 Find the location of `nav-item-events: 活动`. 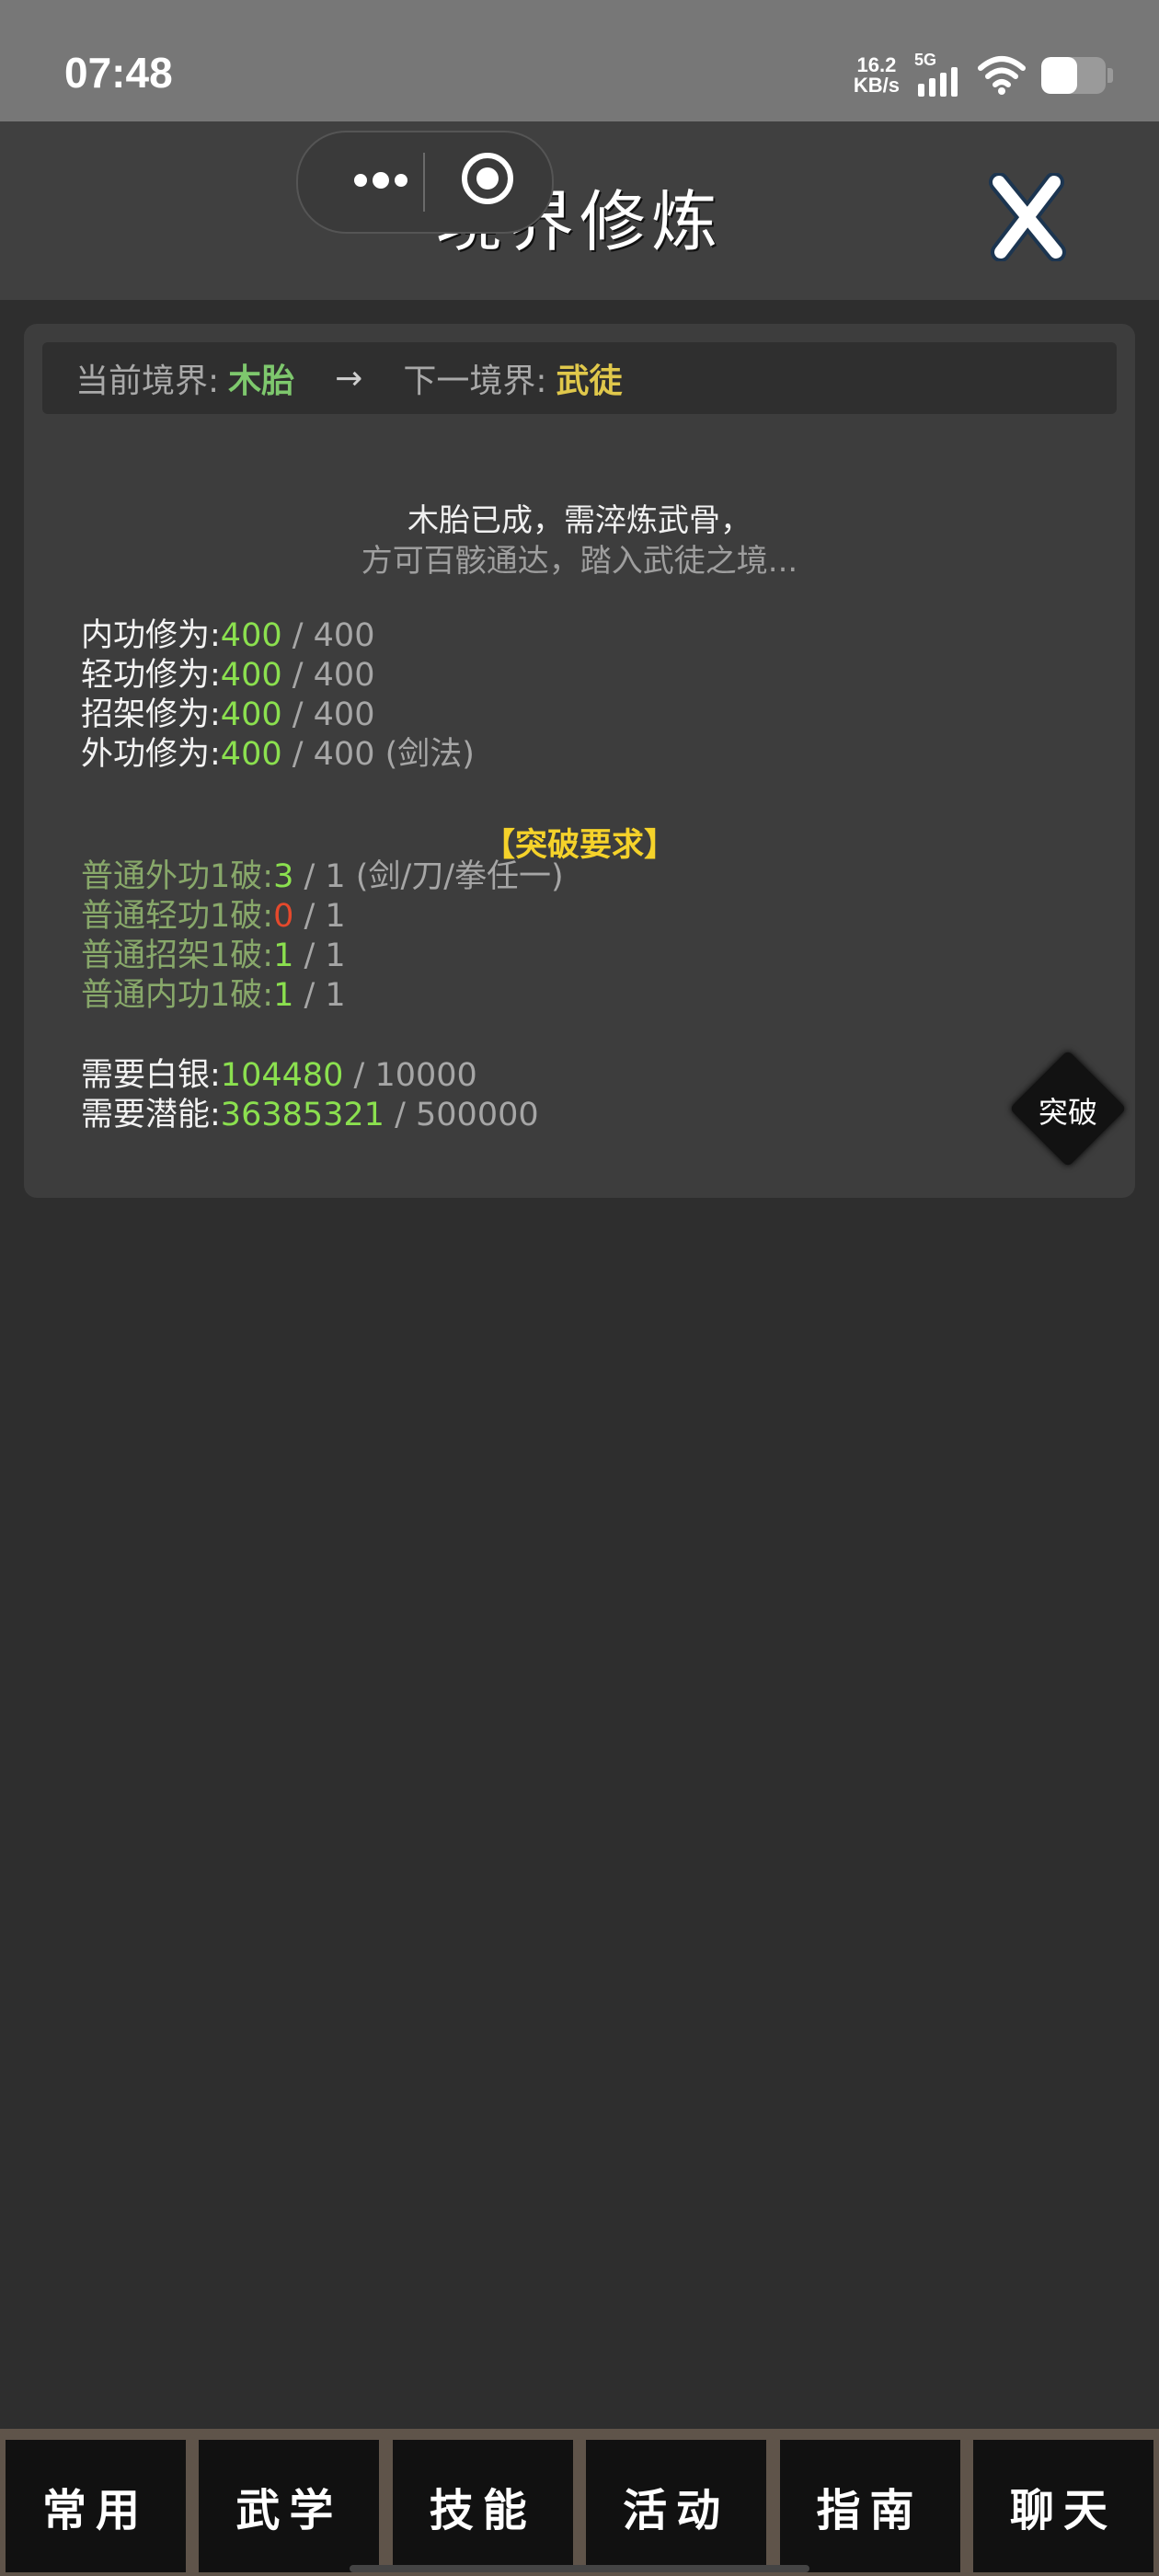

nav-item-events: 活动 is located at coordinates (676, 2506).